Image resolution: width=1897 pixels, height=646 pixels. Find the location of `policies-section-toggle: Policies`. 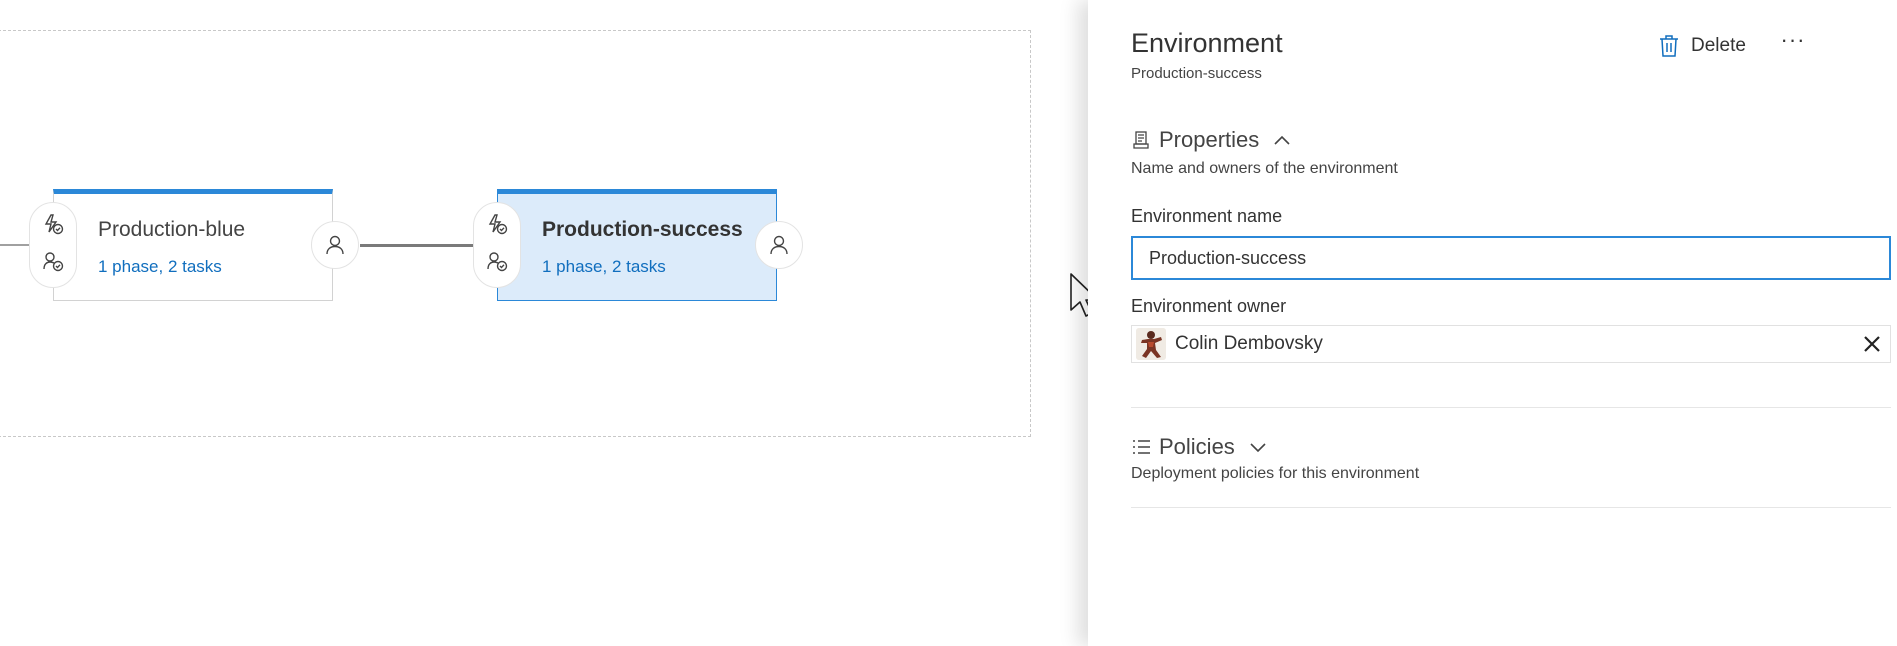

policies-section-toggle: Policies is located at coordinates (1199, 447).